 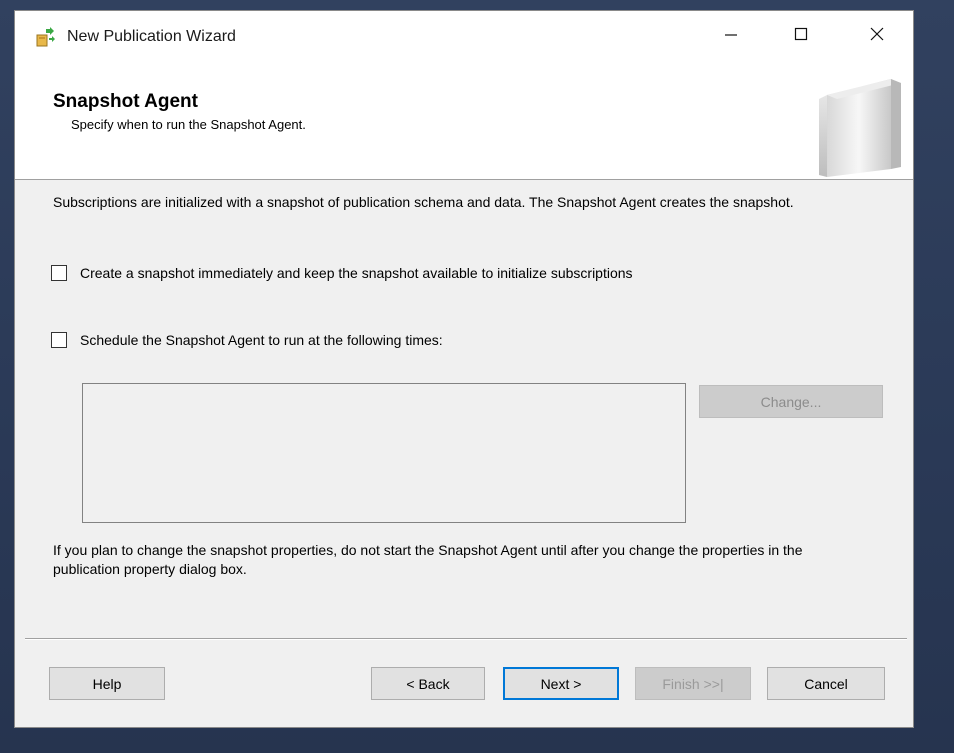 What do you see at coordinates (125, 101) in the screenshot?
I see `page-title: Snapshot Agent` at bounding box center [125, 101].